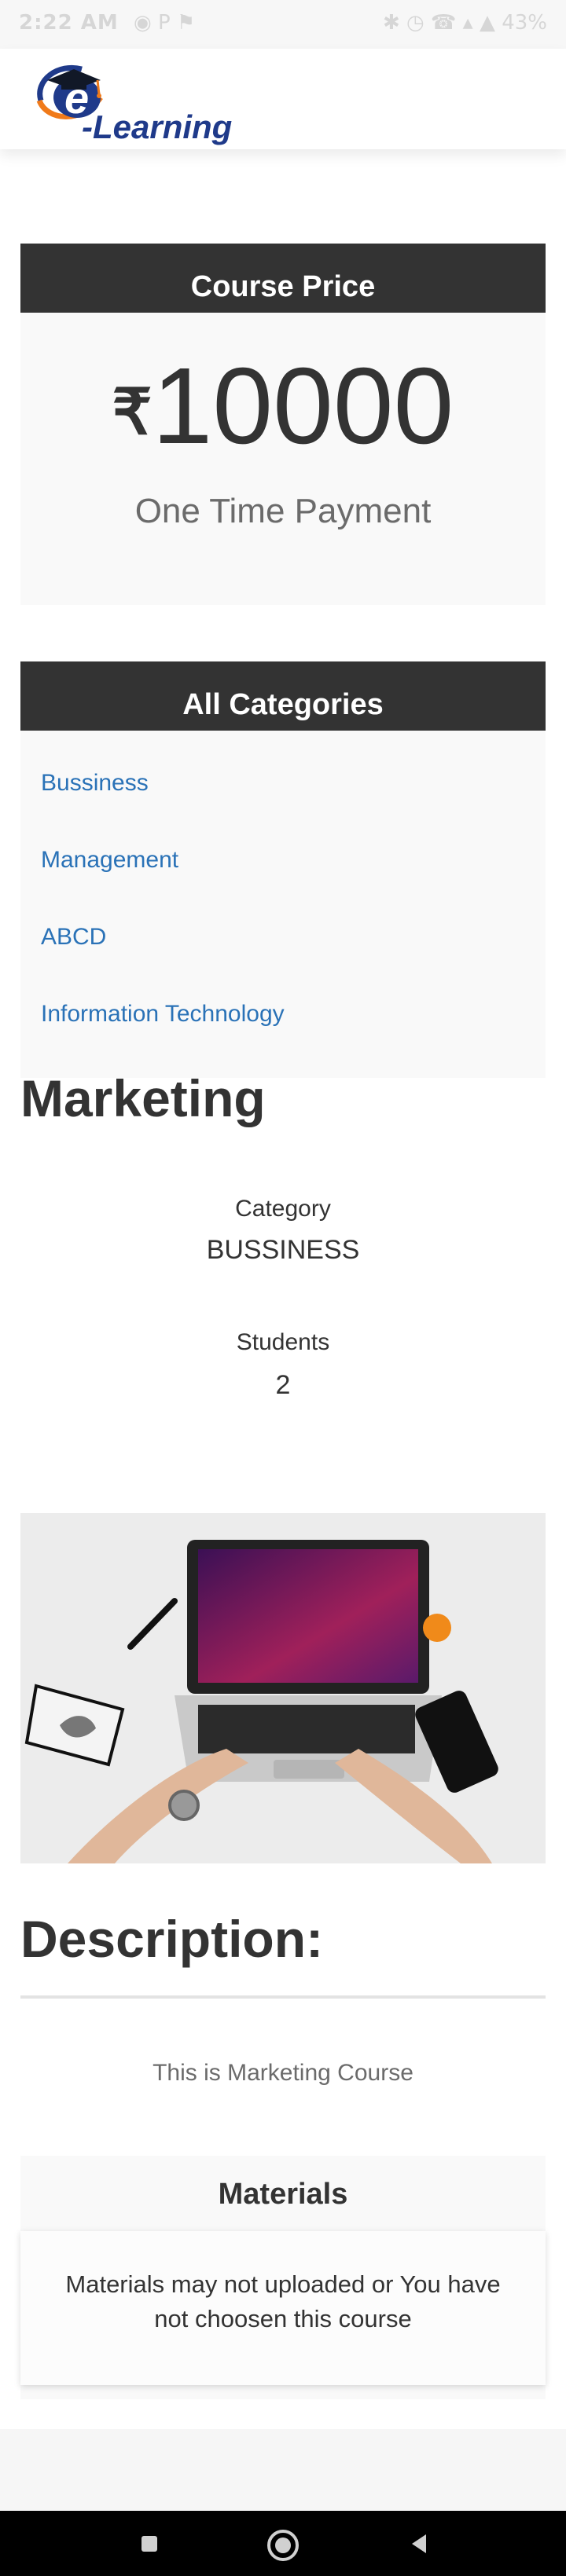 The height and width of the screenshot is (2576, 566). I want to click on course-image, so click(283, 1688).